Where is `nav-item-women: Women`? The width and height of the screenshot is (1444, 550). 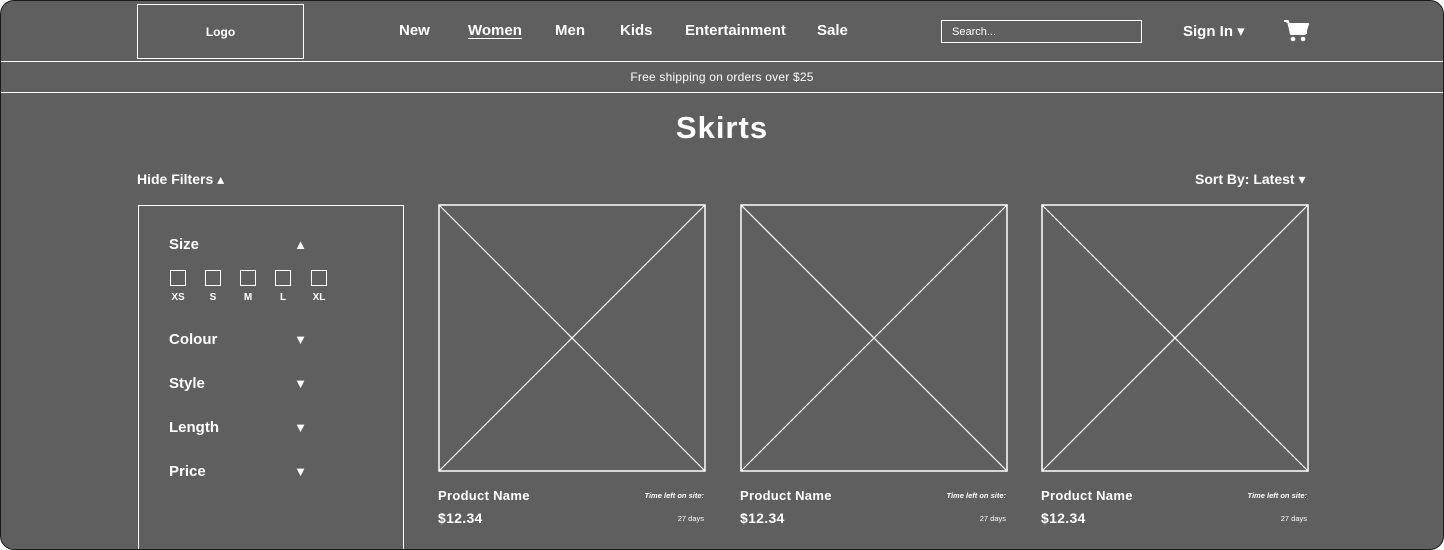
nav-item-women: Women is located at coordinates (495, 30).